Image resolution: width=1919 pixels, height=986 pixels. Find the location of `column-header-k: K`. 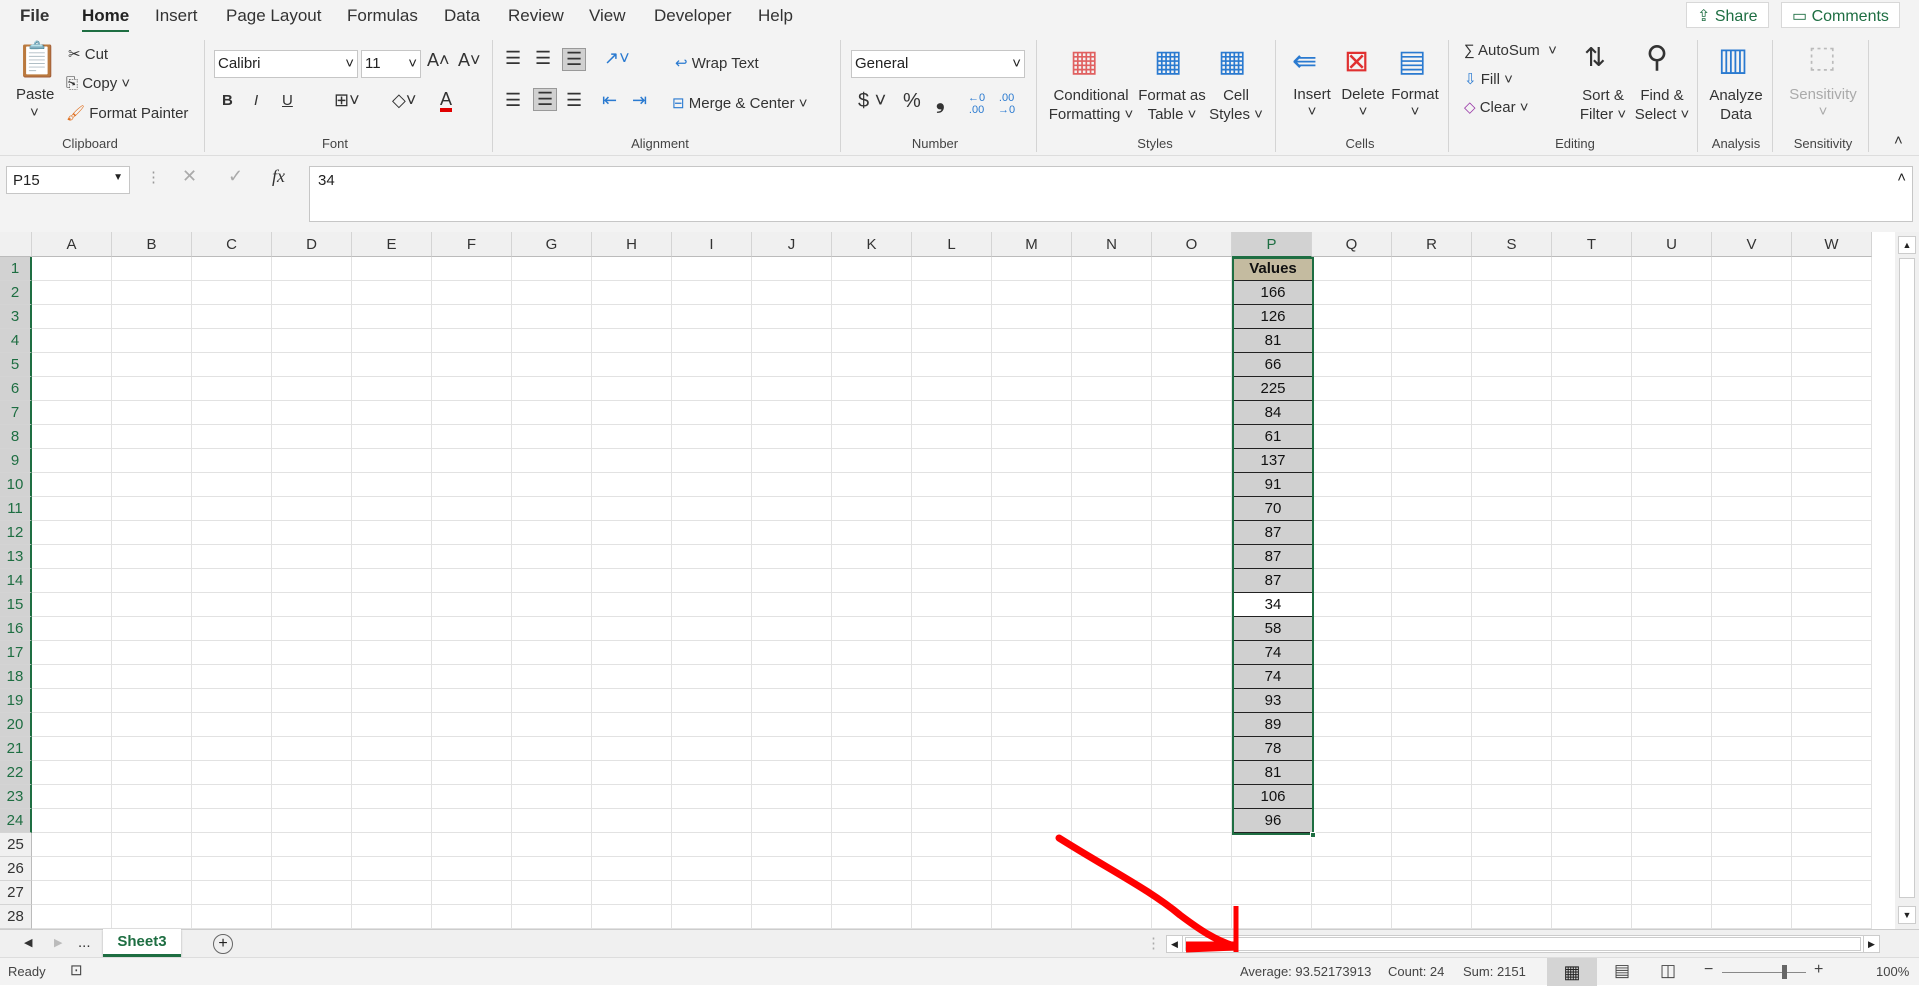

column-header-k: K is located at coordinates (872, 244).